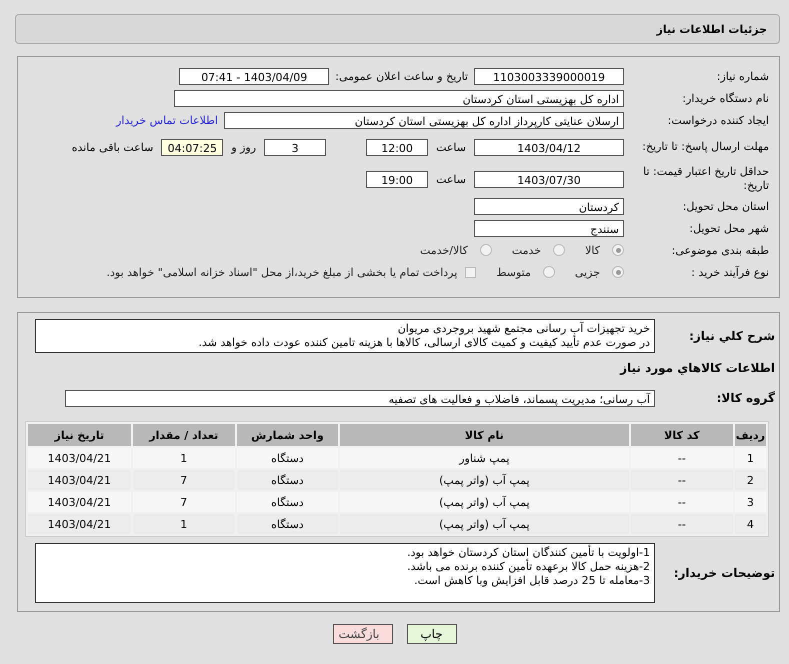  What do you see at coordinates (725, 98) in the screenshot?
I see `field-label: نام دستگاه خریدار:` at bounding box center [725, 98].